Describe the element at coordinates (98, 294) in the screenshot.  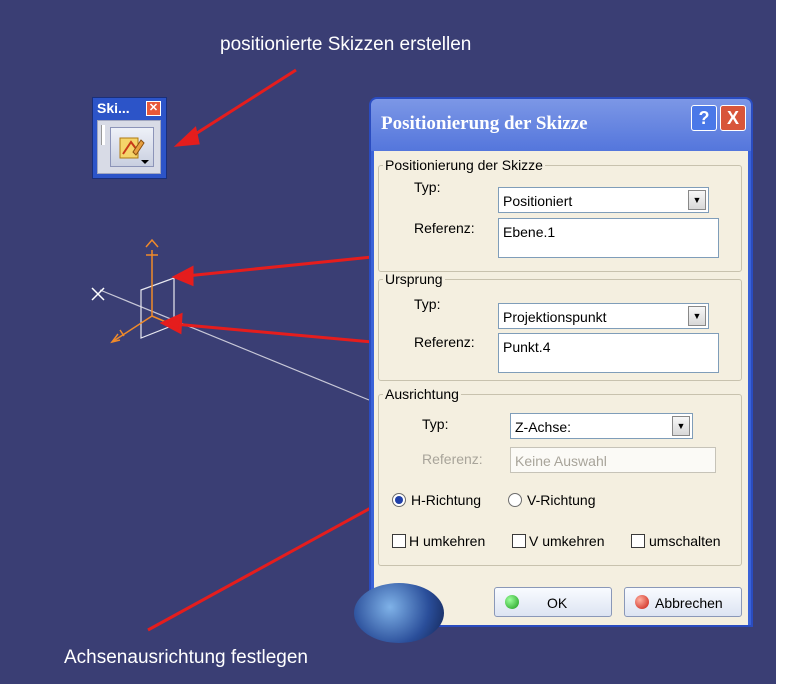
I see `point-marker` at that location.